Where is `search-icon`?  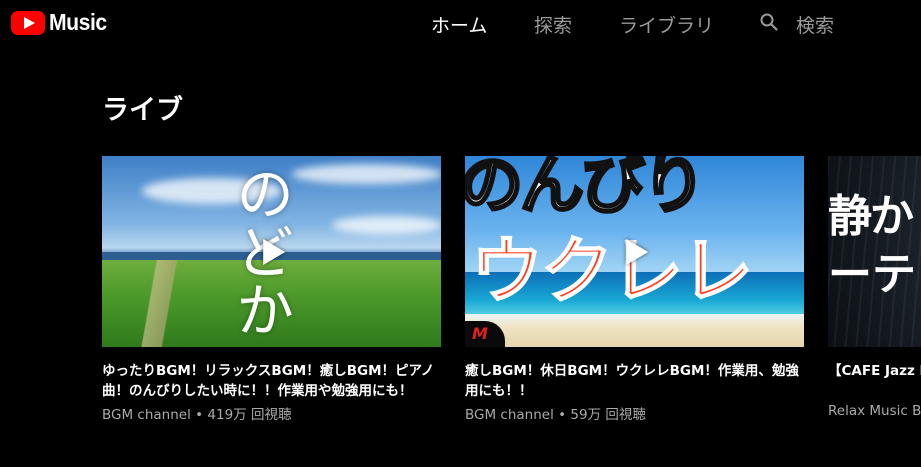 search-icon is located at coordinates (769, 22).